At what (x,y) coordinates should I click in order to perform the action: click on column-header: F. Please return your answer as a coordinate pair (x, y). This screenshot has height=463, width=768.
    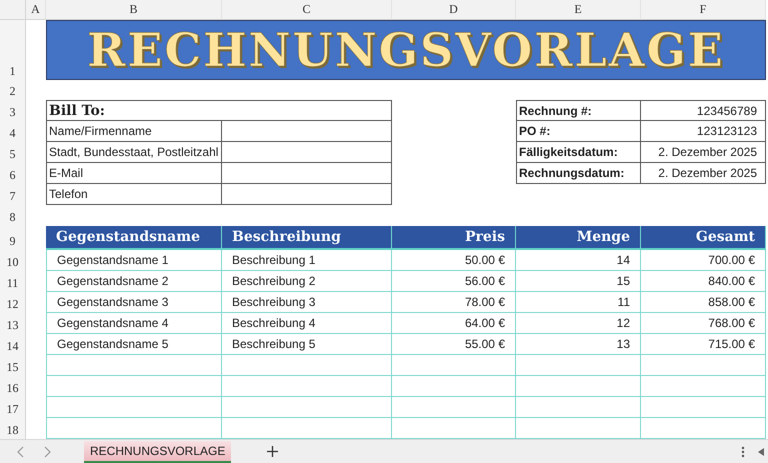
    Looking at the image, I should click on (703, 10).